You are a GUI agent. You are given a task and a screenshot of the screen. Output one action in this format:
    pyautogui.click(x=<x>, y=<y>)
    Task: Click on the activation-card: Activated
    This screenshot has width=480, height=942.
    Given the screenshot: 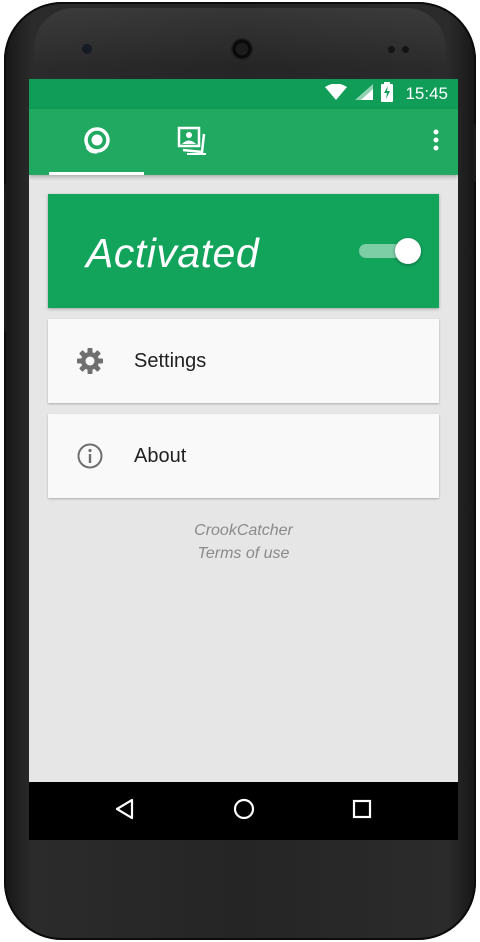 What is the action you would take?
    pyautogui.click(x=243, y=251)
    